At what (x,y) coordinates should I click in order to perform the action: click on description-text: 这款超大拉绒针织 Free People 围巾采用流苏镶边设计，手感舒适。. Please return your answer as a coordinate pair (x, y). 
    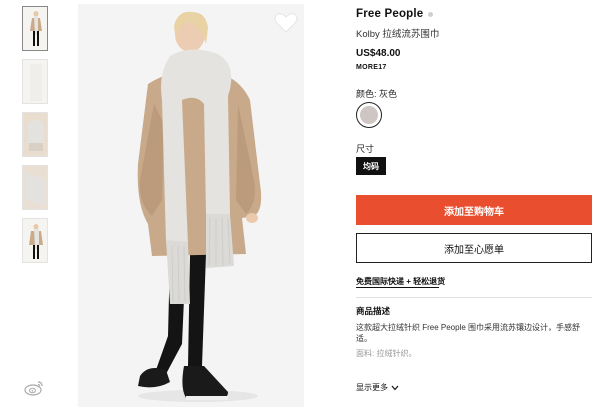
    Looking at the image, I should click on (468, 333).